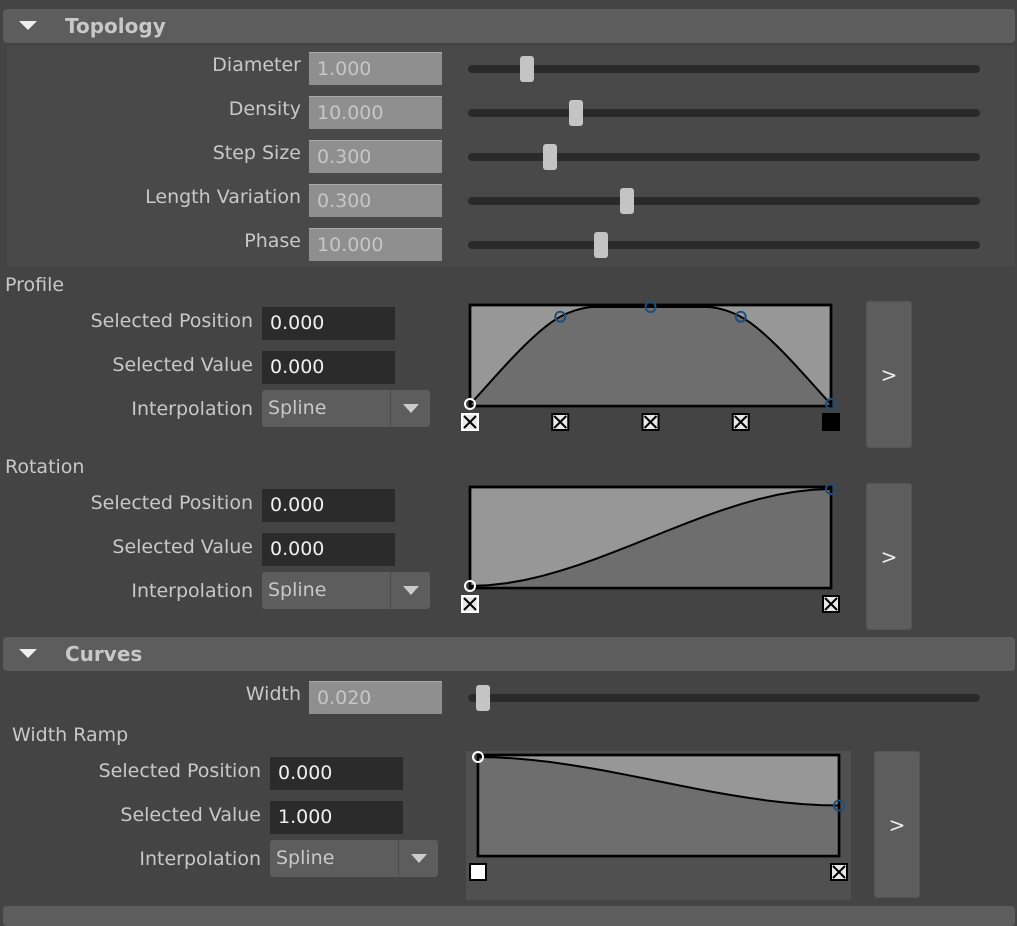 The width and height of the screenshot is (1017, 926). Describe the element at coordinates (223, 197) in the screenshot. I see `slider-label: Length Variation` at that location.